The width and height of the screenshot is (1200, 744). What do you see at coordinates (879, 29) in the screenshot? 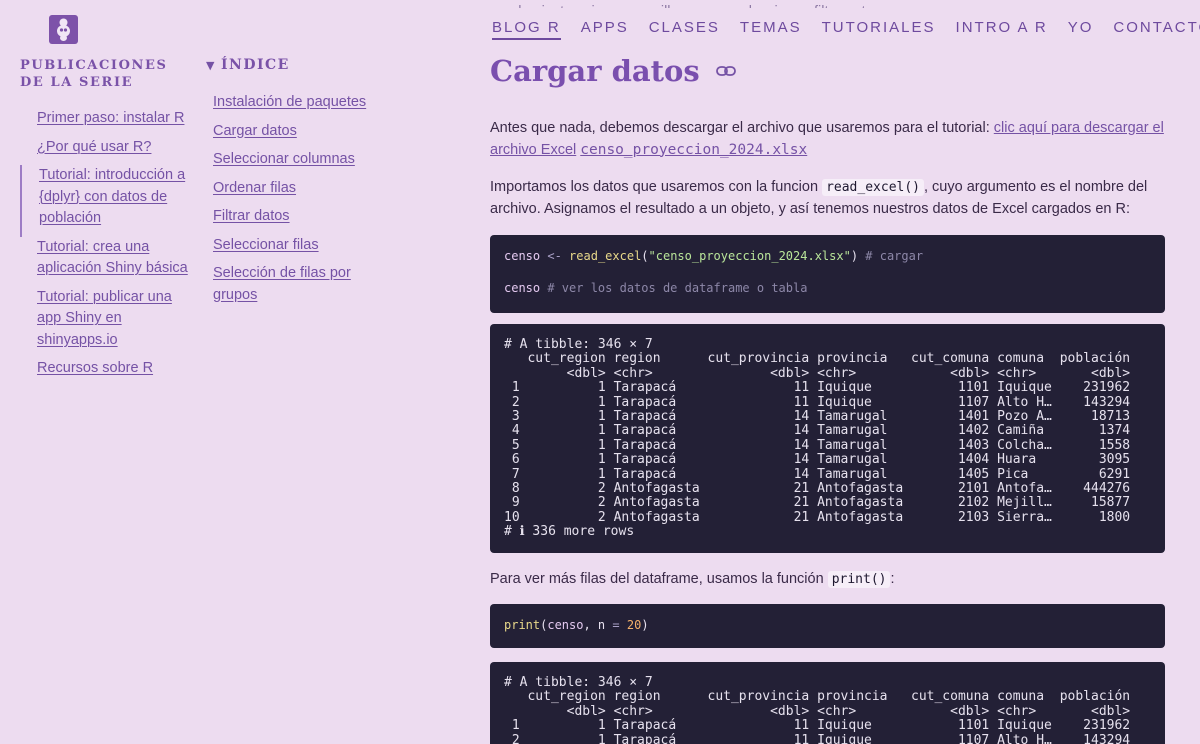
I see `nav-tutoriales: TUTORIALES` at bounding box center [879, 29].